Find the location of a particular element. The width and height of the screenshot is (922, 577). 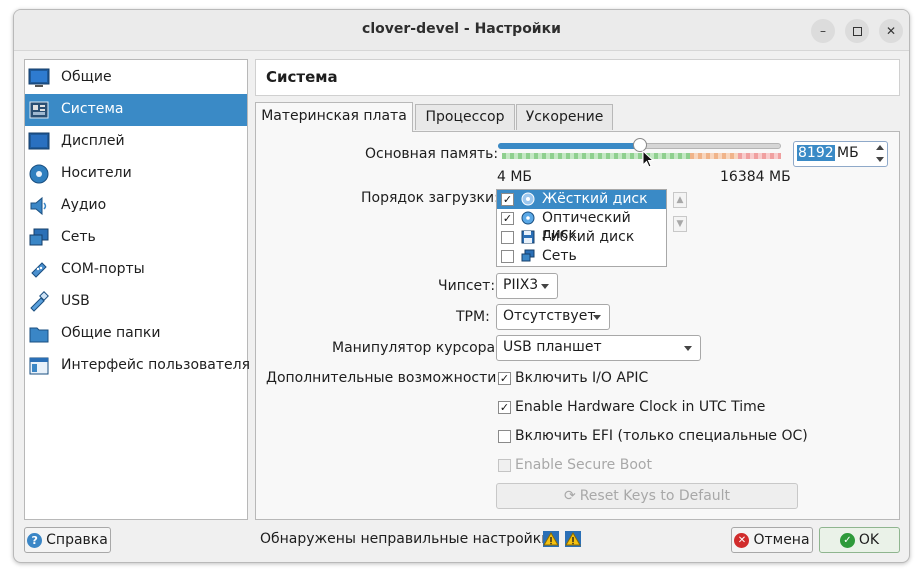

pointing-device-value: USB планшет is located at coordinates (552, 347).